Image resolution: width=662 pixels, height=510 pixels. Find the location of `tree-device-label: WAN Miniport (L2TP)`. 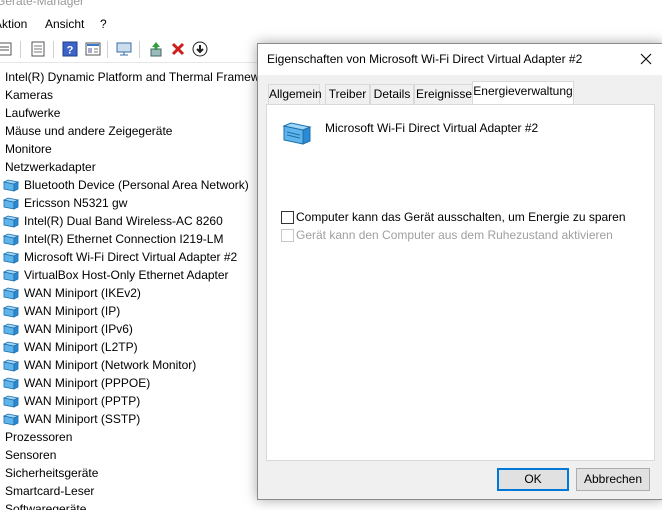

tree-device-label: WAN Miniport (L2TP) is located at coordinates (81, 347).